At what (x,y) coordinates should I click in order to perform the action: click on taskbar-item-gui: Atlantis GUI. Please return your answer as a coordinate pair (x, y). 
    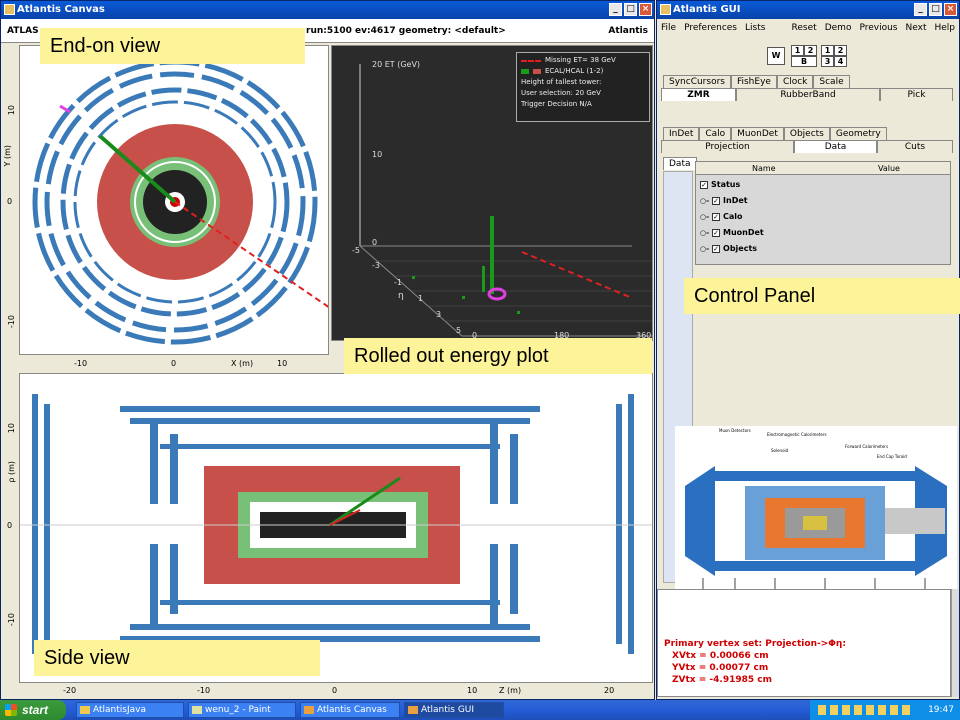
    Looking at the image, I should click on (454, 710).